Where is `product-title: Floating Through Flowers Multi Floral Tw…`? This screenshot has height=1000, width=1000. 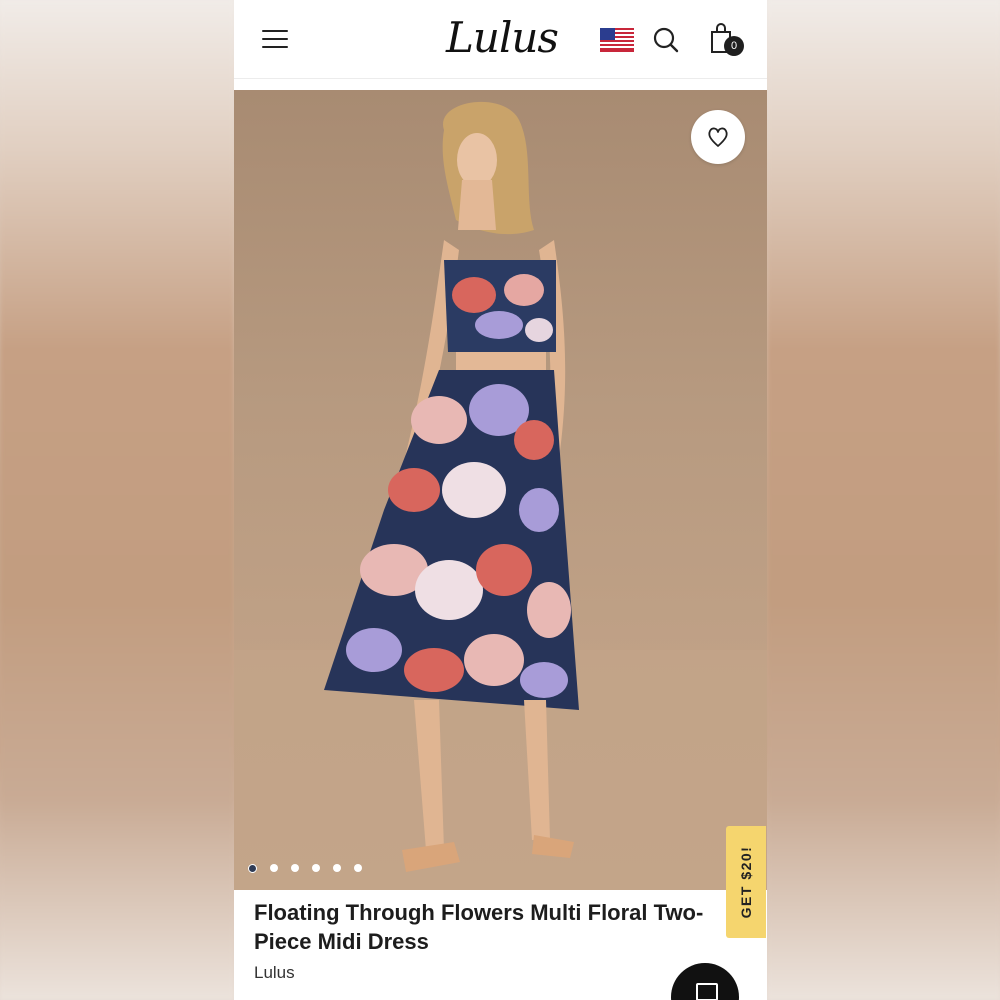
product-title: Floating Through Flowers Multi Floral Tw… is located at coordinates (479, 927).